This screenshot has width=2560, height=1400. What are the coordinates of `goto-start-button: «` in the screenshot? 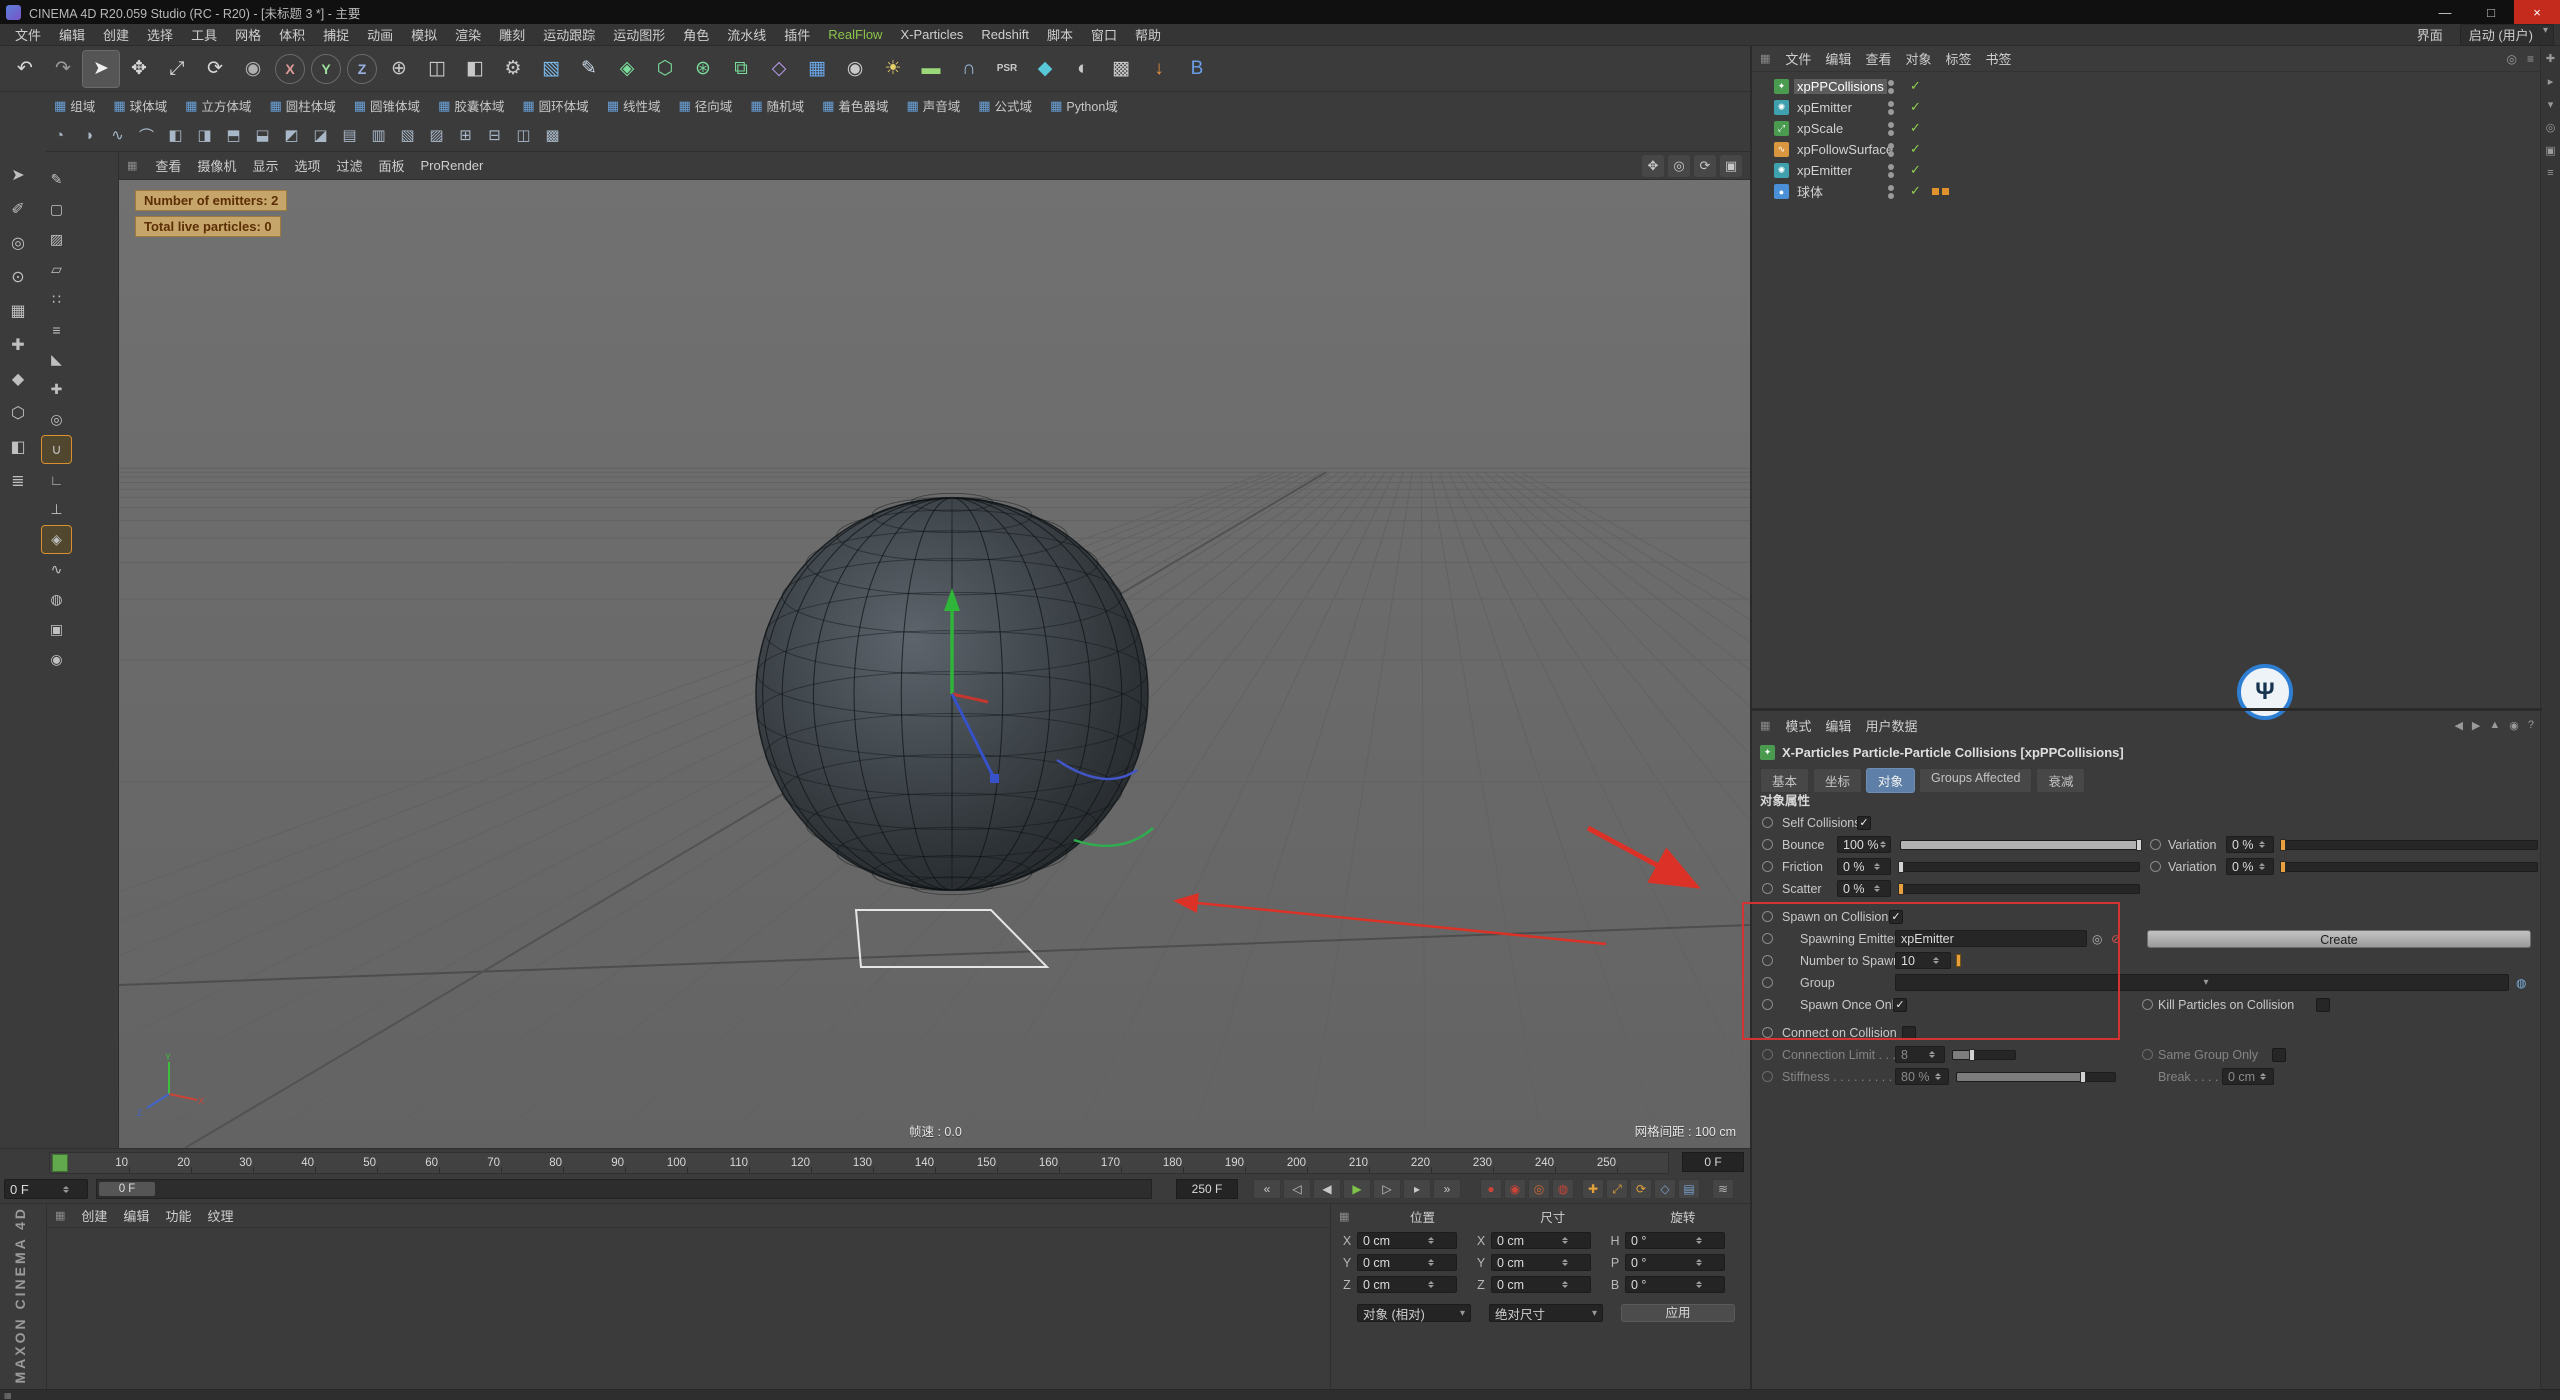 It's located at (1267, 1189).